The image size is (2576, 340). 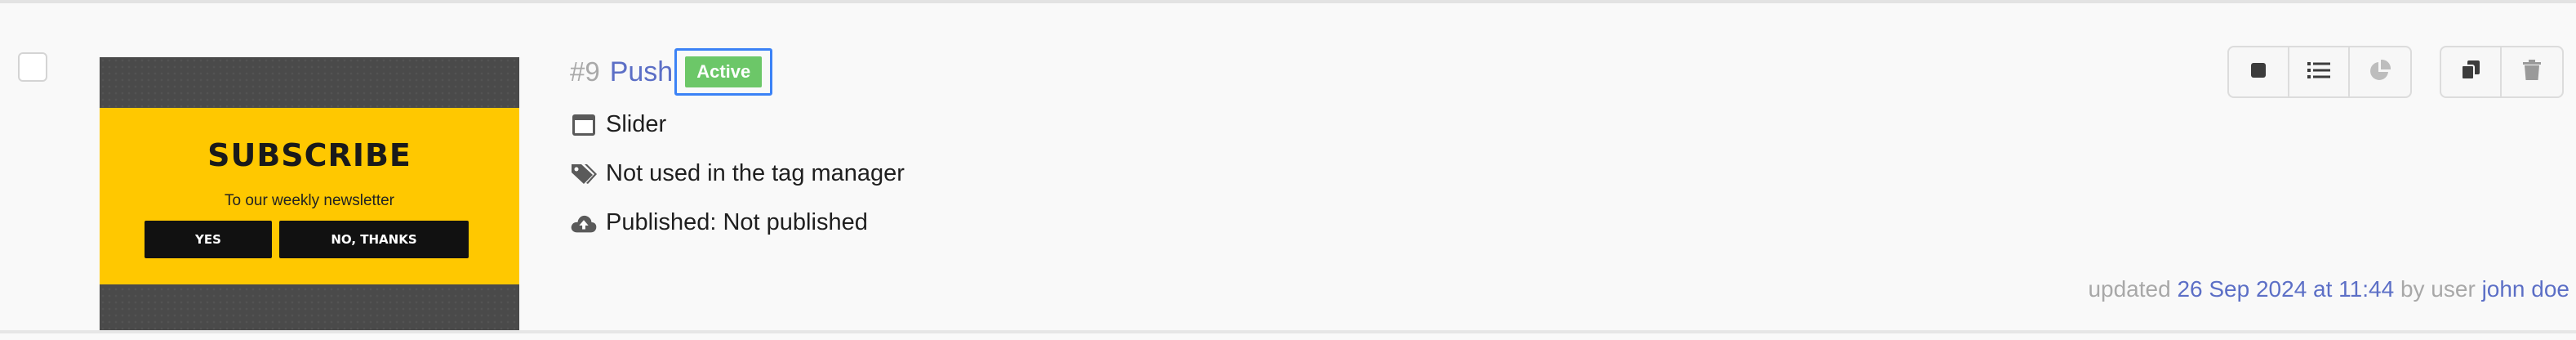 I want to click on meta-tag-row: Not used in the tag manager, so click(x=738, y=174).